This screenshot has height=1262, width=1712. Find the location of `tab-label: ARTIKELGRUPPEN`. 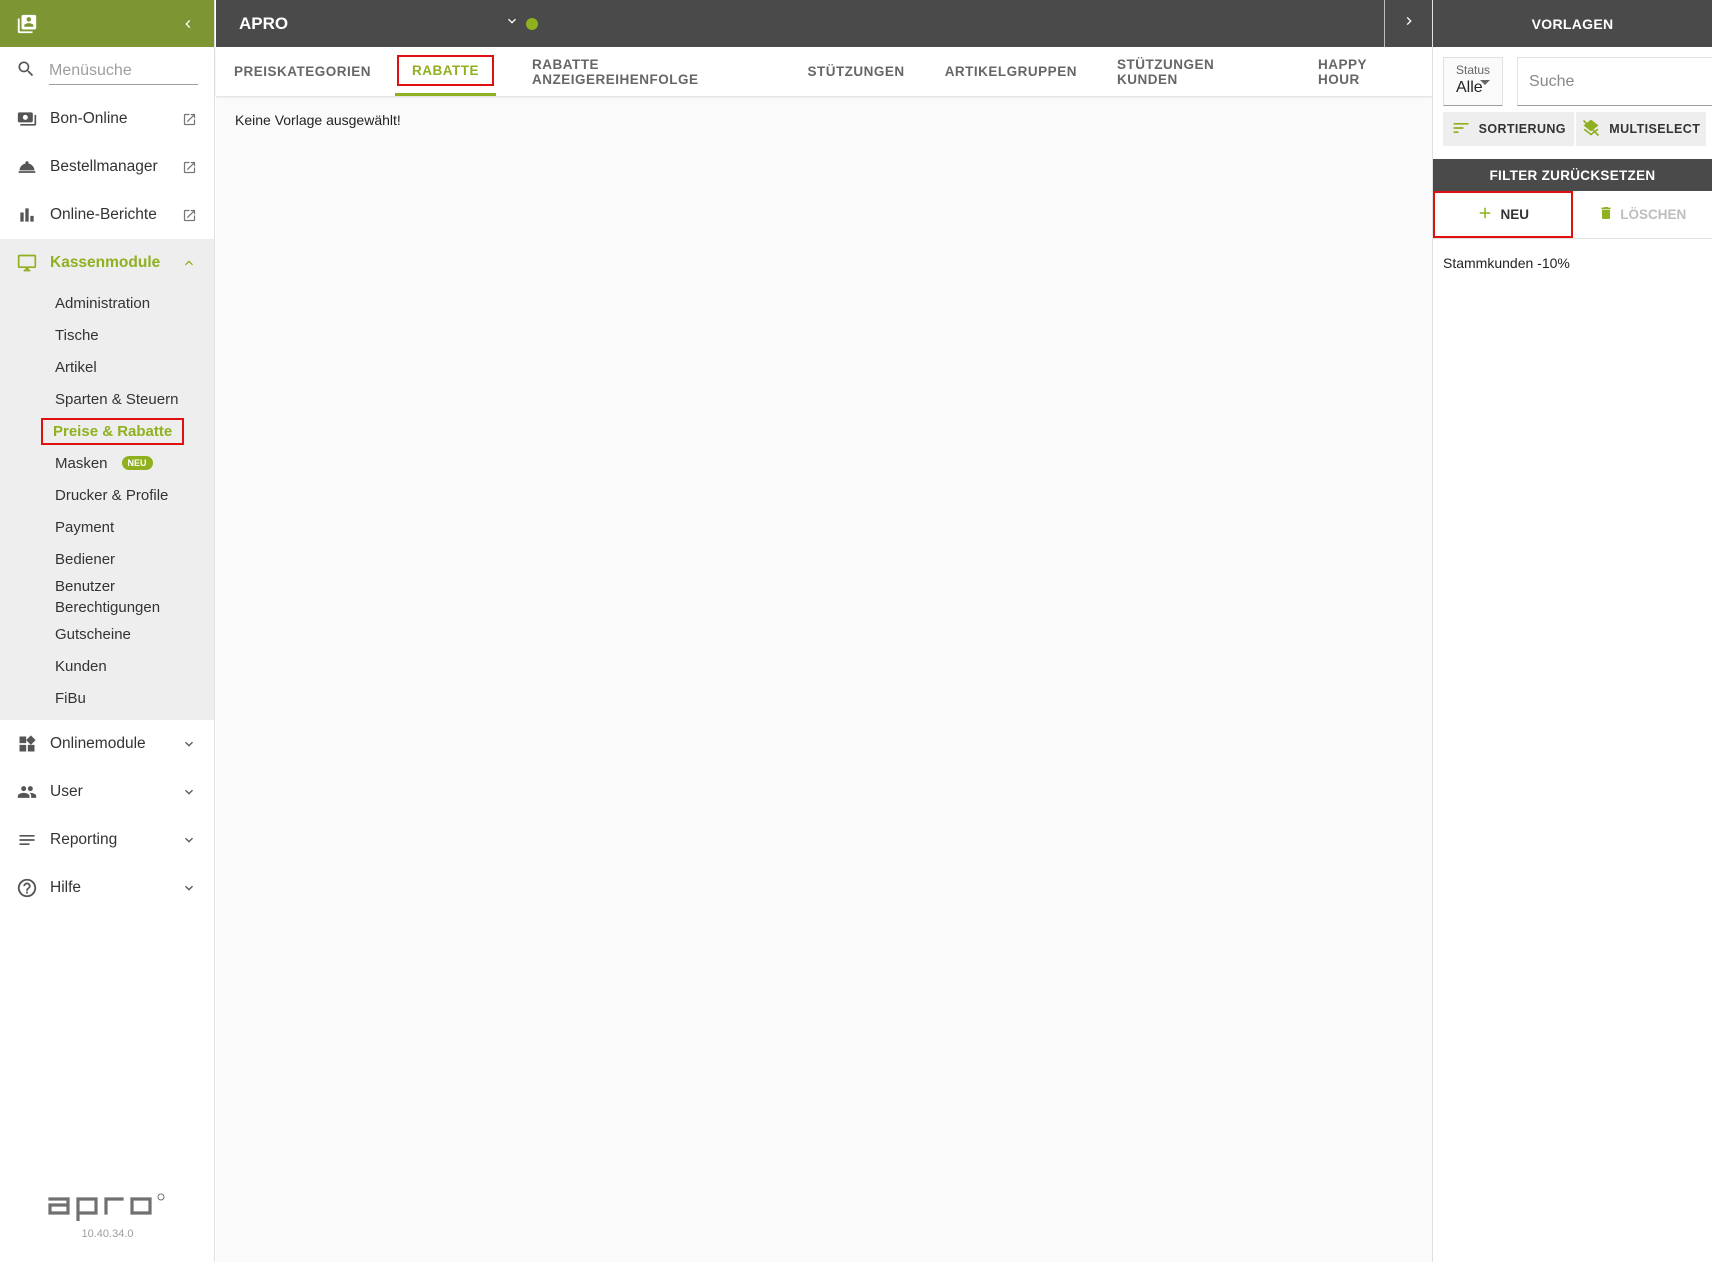

tab-label: ARTIKELGRUPPEN is located at coordinates (1010, 71).